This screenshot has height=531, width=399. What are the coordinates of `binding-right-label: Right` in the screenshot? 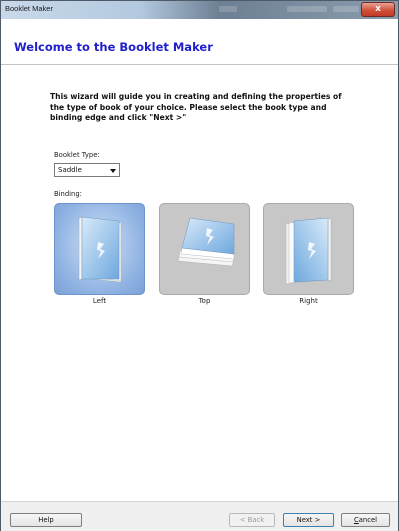 It's located at (308, 301).